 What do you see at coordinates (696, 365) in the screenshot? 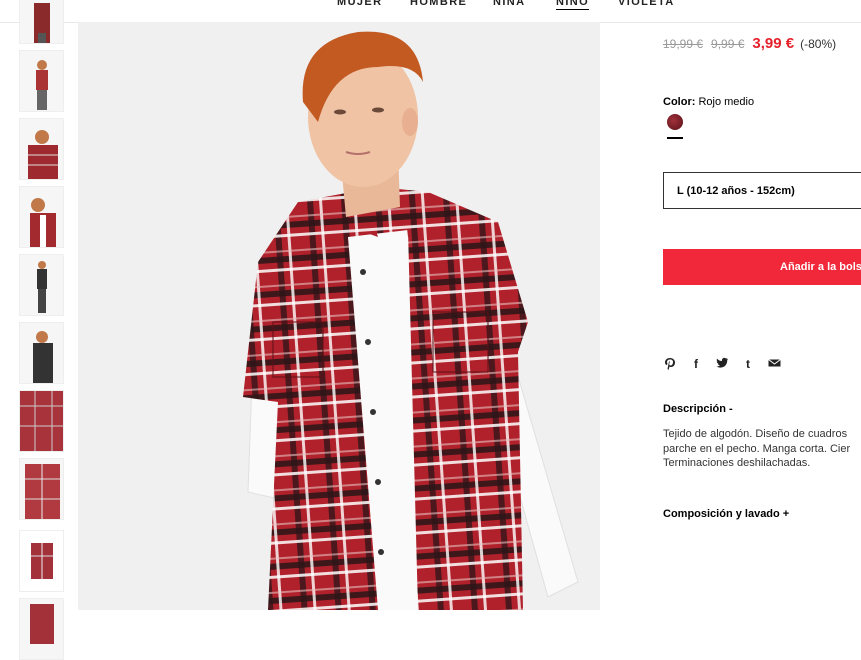
I see `facebook-icon: f` at bounding box center [696, 365].